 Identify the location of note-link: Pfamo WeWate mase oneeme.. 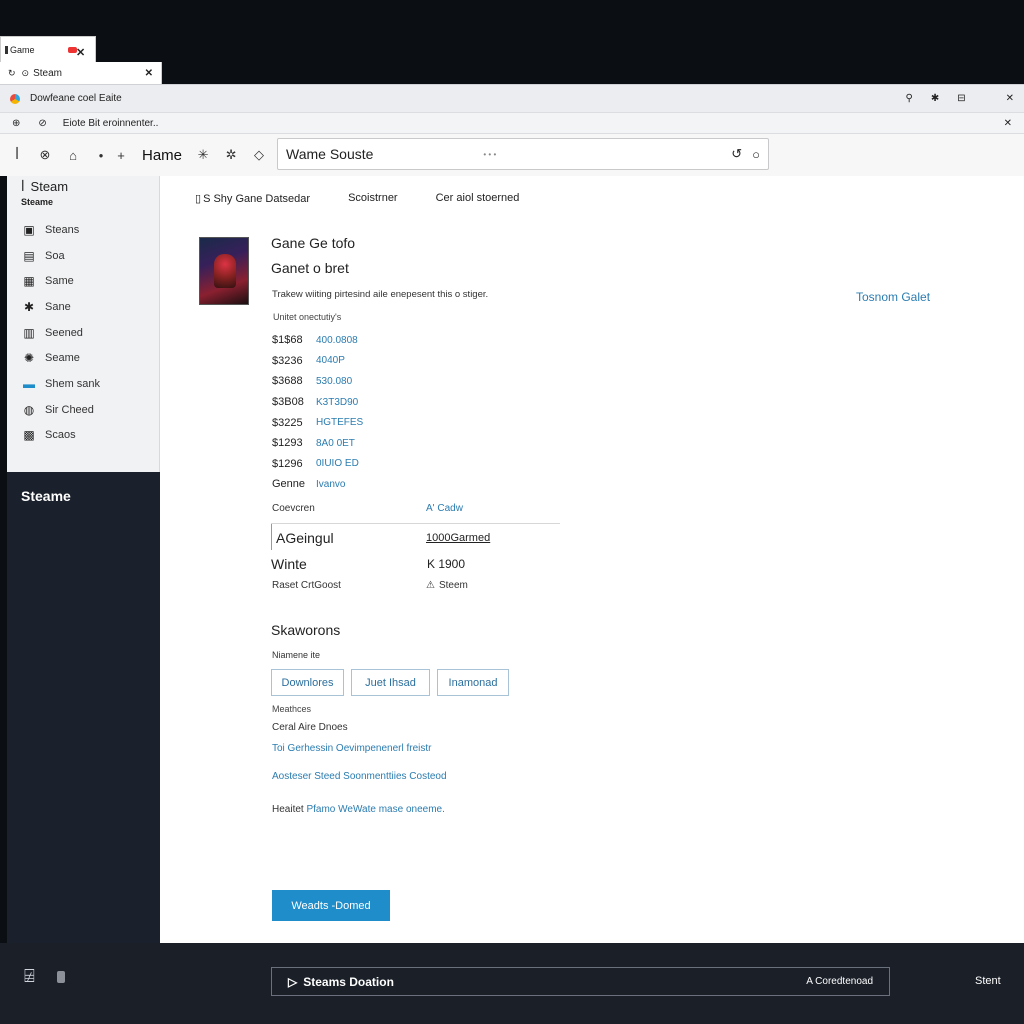
(375, 809).